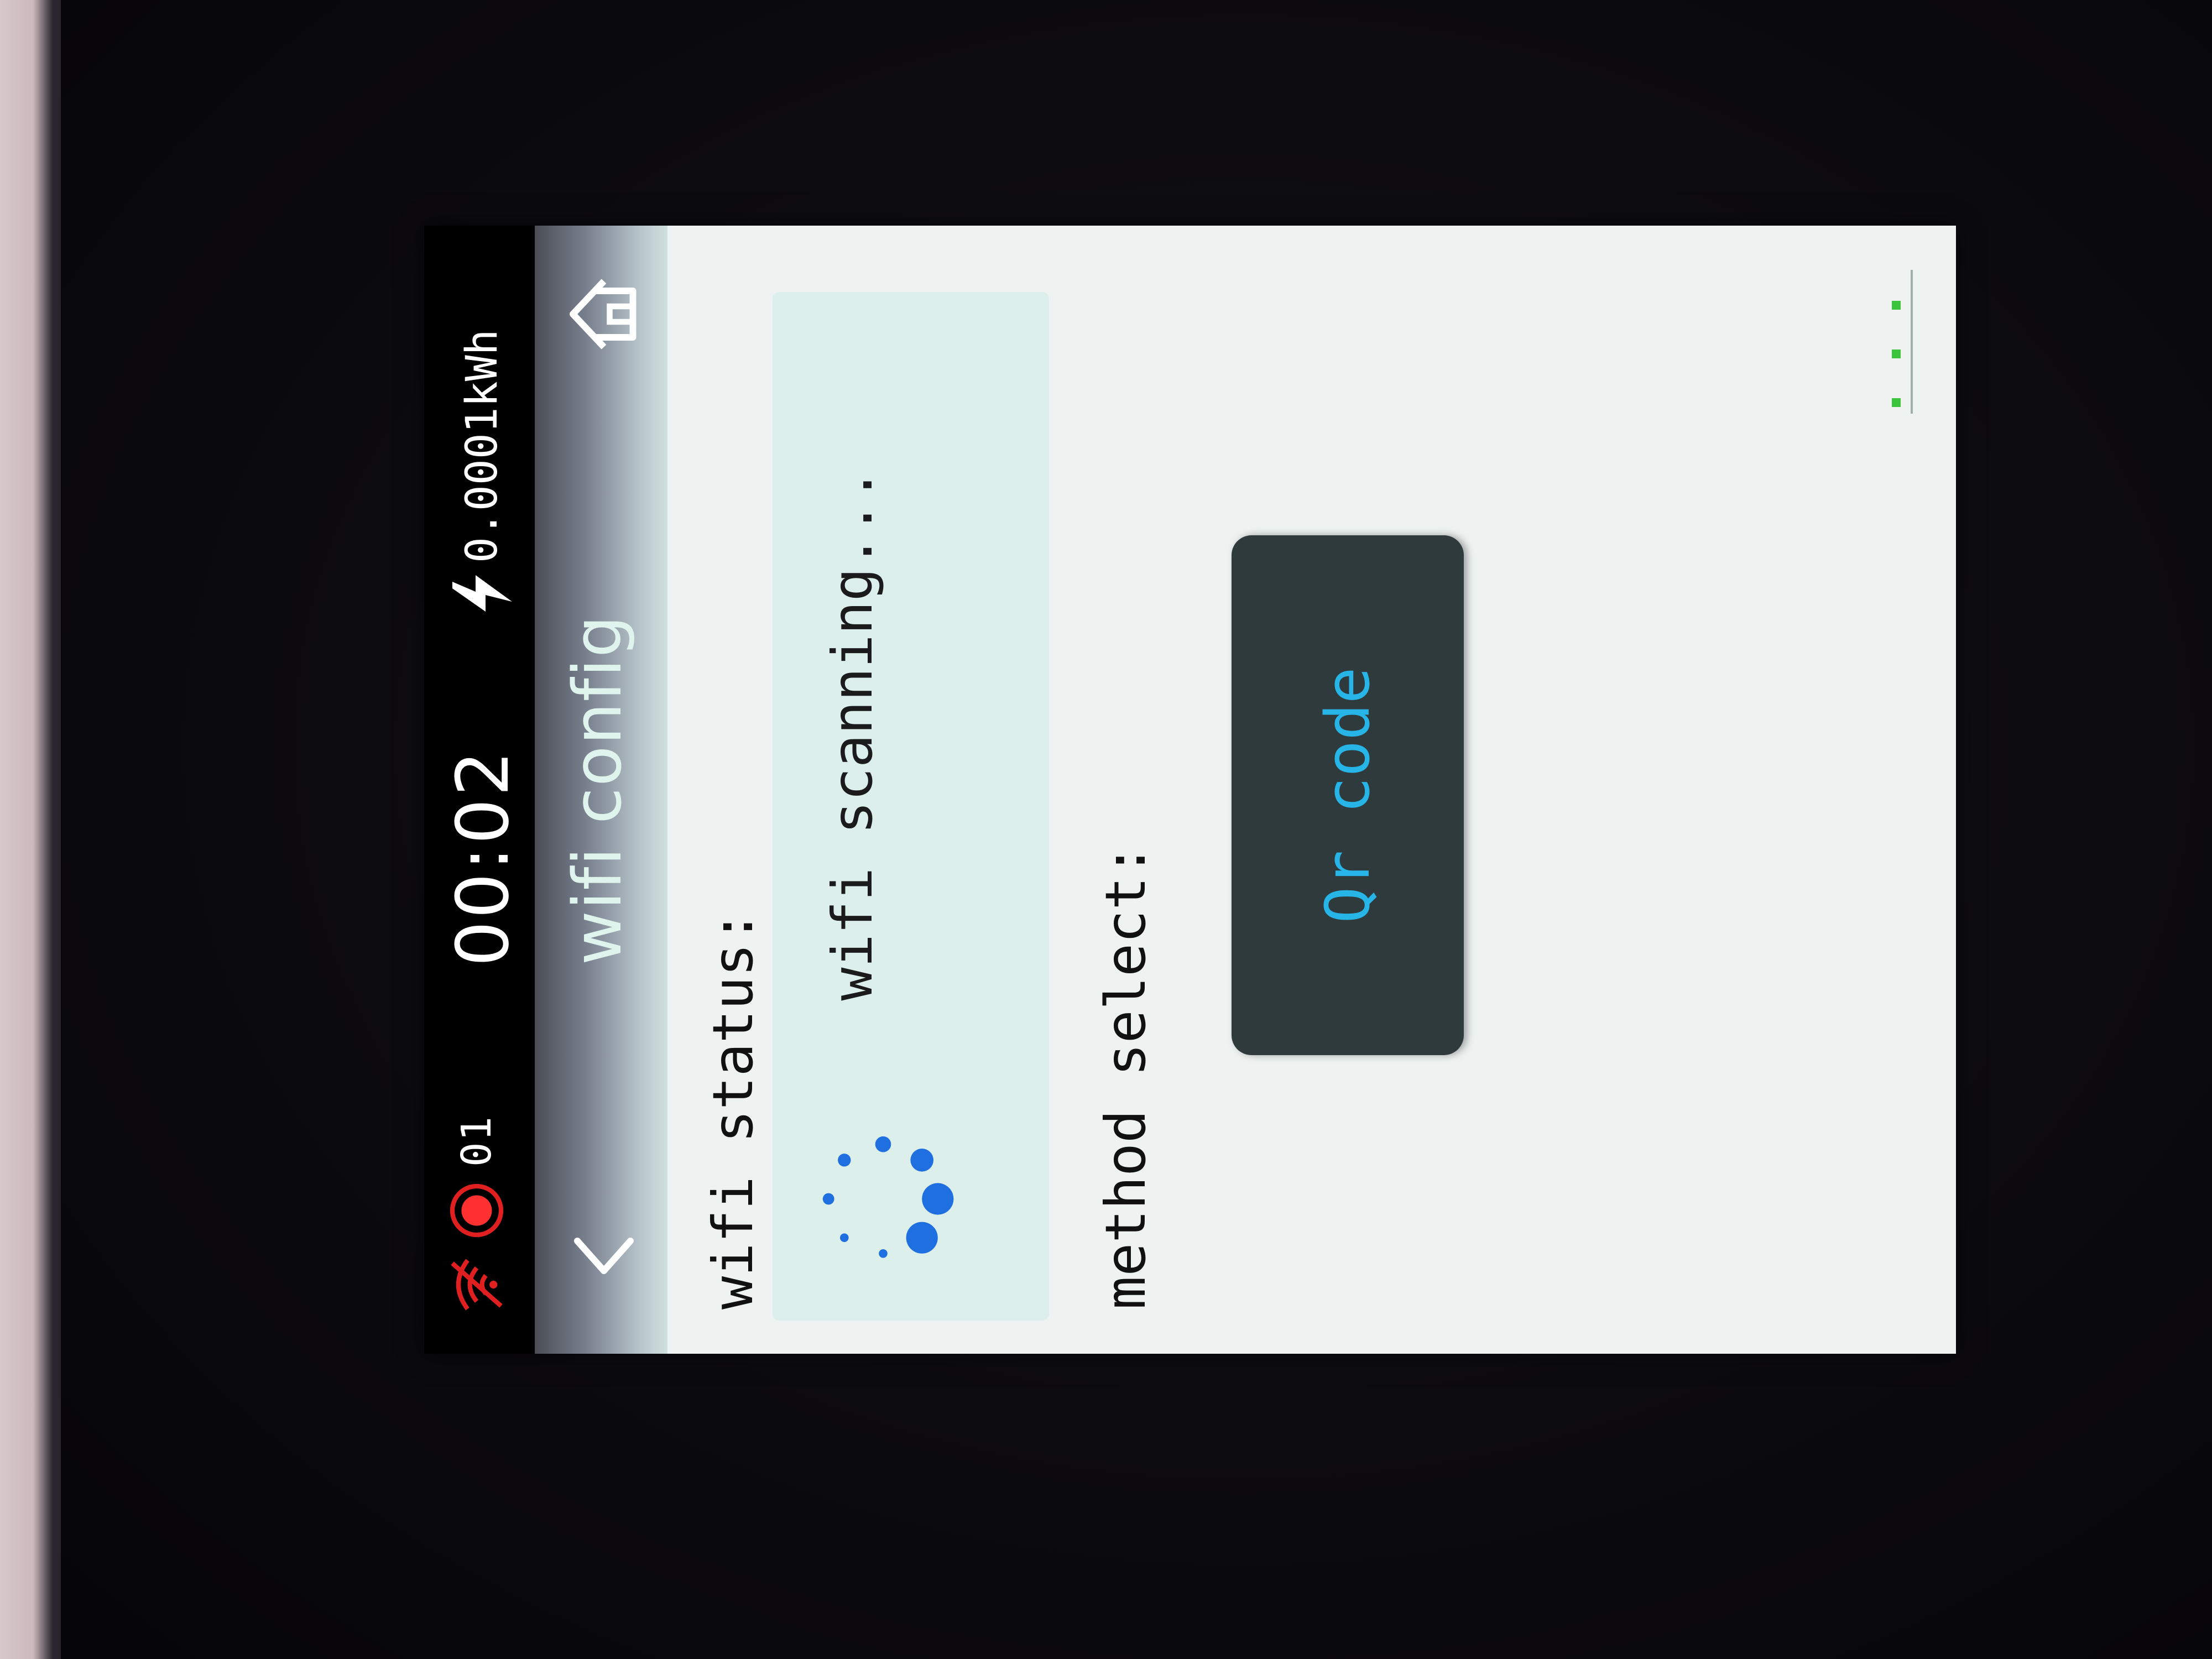 This screenshot has width=2212, height=1659. Describe the element at coordinates (477, 1285) in the screenshot. I see `wifi-off-icon` at that location.